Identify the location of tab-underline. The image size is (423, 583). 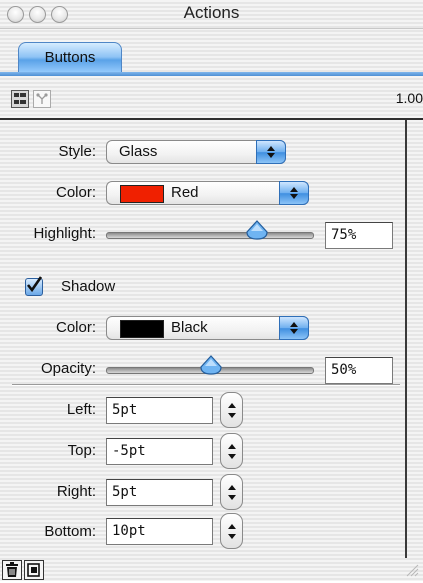
(211, 74).